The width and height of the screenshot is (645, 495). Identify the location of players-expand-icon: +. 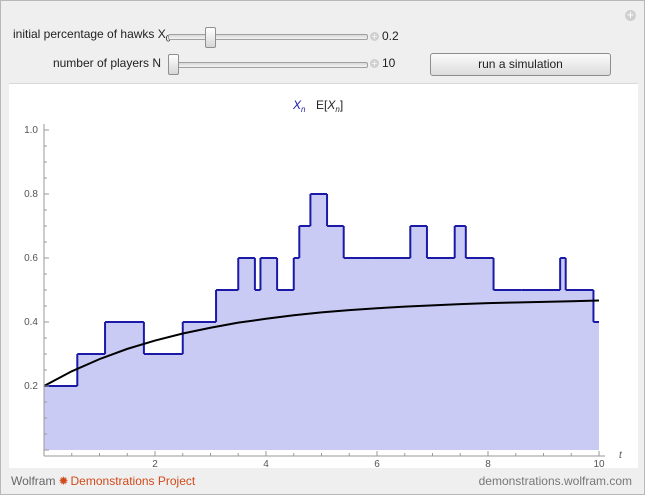
(374, 63).